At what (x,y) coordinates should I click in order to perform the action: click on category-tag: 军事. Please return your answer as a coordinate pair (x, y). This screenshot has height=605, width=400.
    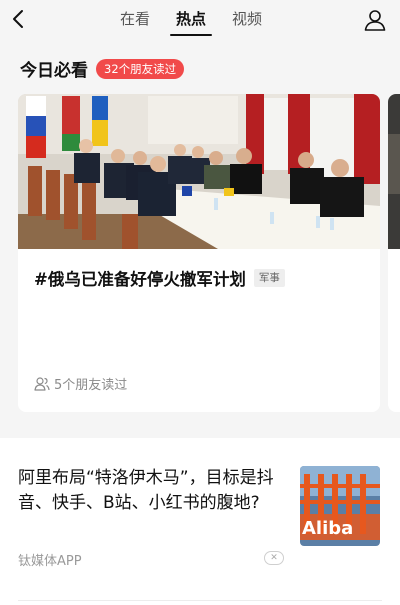
    Looking at the image, I should click on (269, 278).